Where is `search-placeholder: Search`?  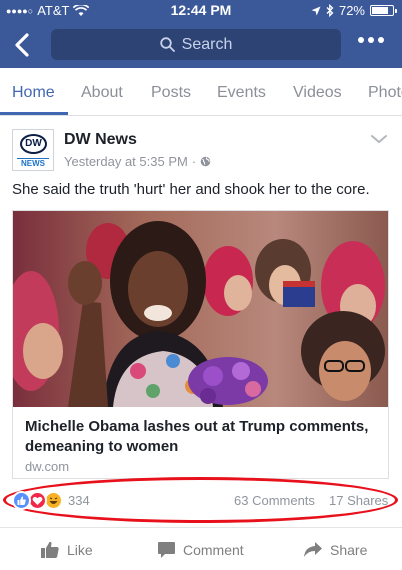 search-placeholder: Search is located at coordinates (207, 44).